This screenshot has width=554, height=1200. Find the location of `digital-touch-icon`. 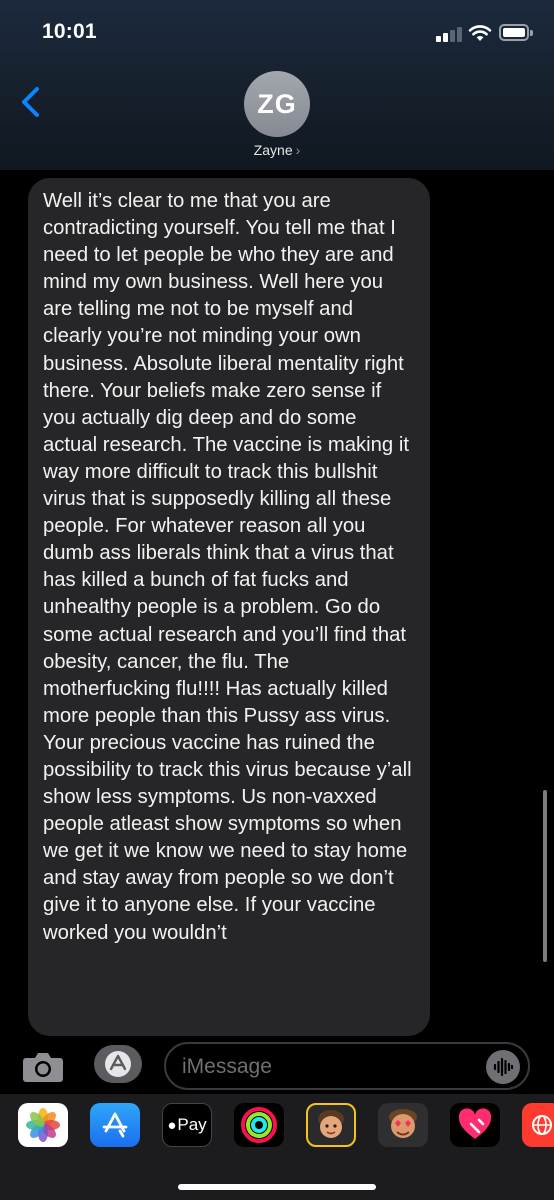

digital-touch-icon is located at coordinates (475, 1125).